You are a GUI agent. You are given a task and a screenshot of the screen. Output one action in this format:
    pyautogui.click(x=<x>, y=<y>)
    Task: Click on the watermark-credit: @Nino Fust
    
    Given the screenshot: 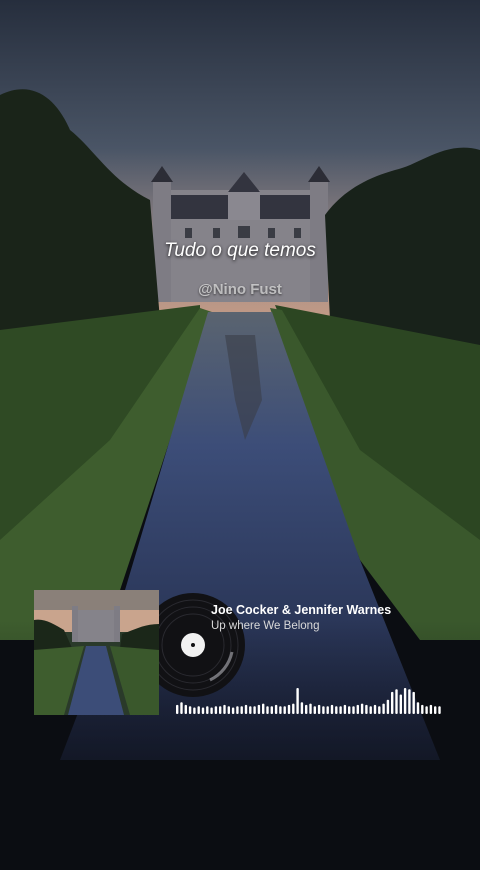 What is the action you would take?
    pyautogui.click(x=240, y=289)
    